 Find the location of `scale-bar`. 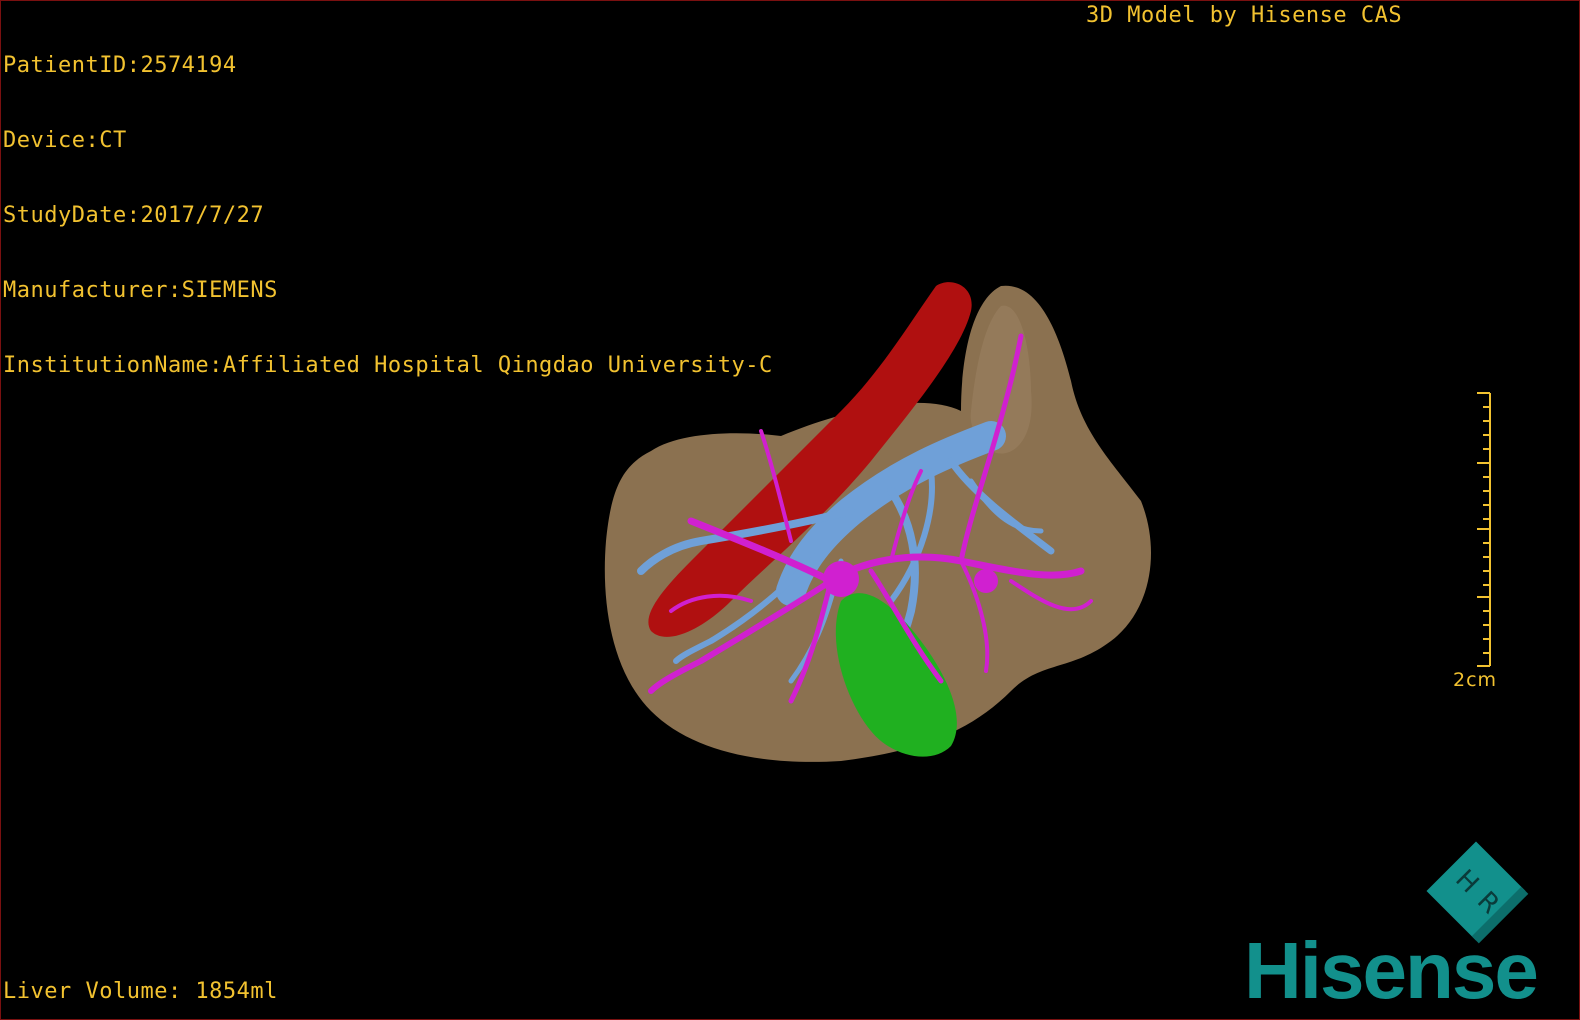

scale-bar is located at coordinates (1484, 529).